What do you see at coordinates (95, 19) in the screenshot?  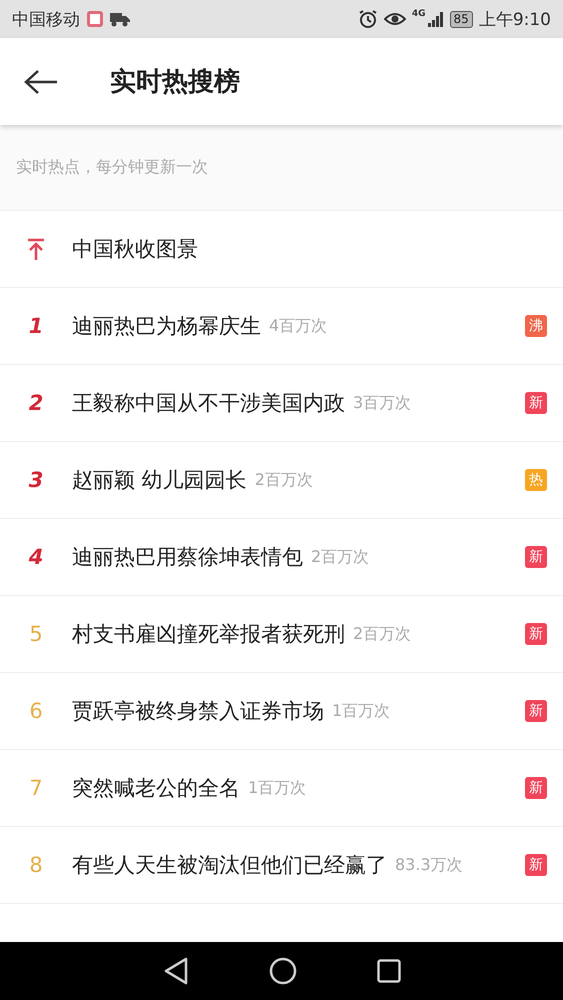 I see `book-icon` at bounding box center [95, 19].